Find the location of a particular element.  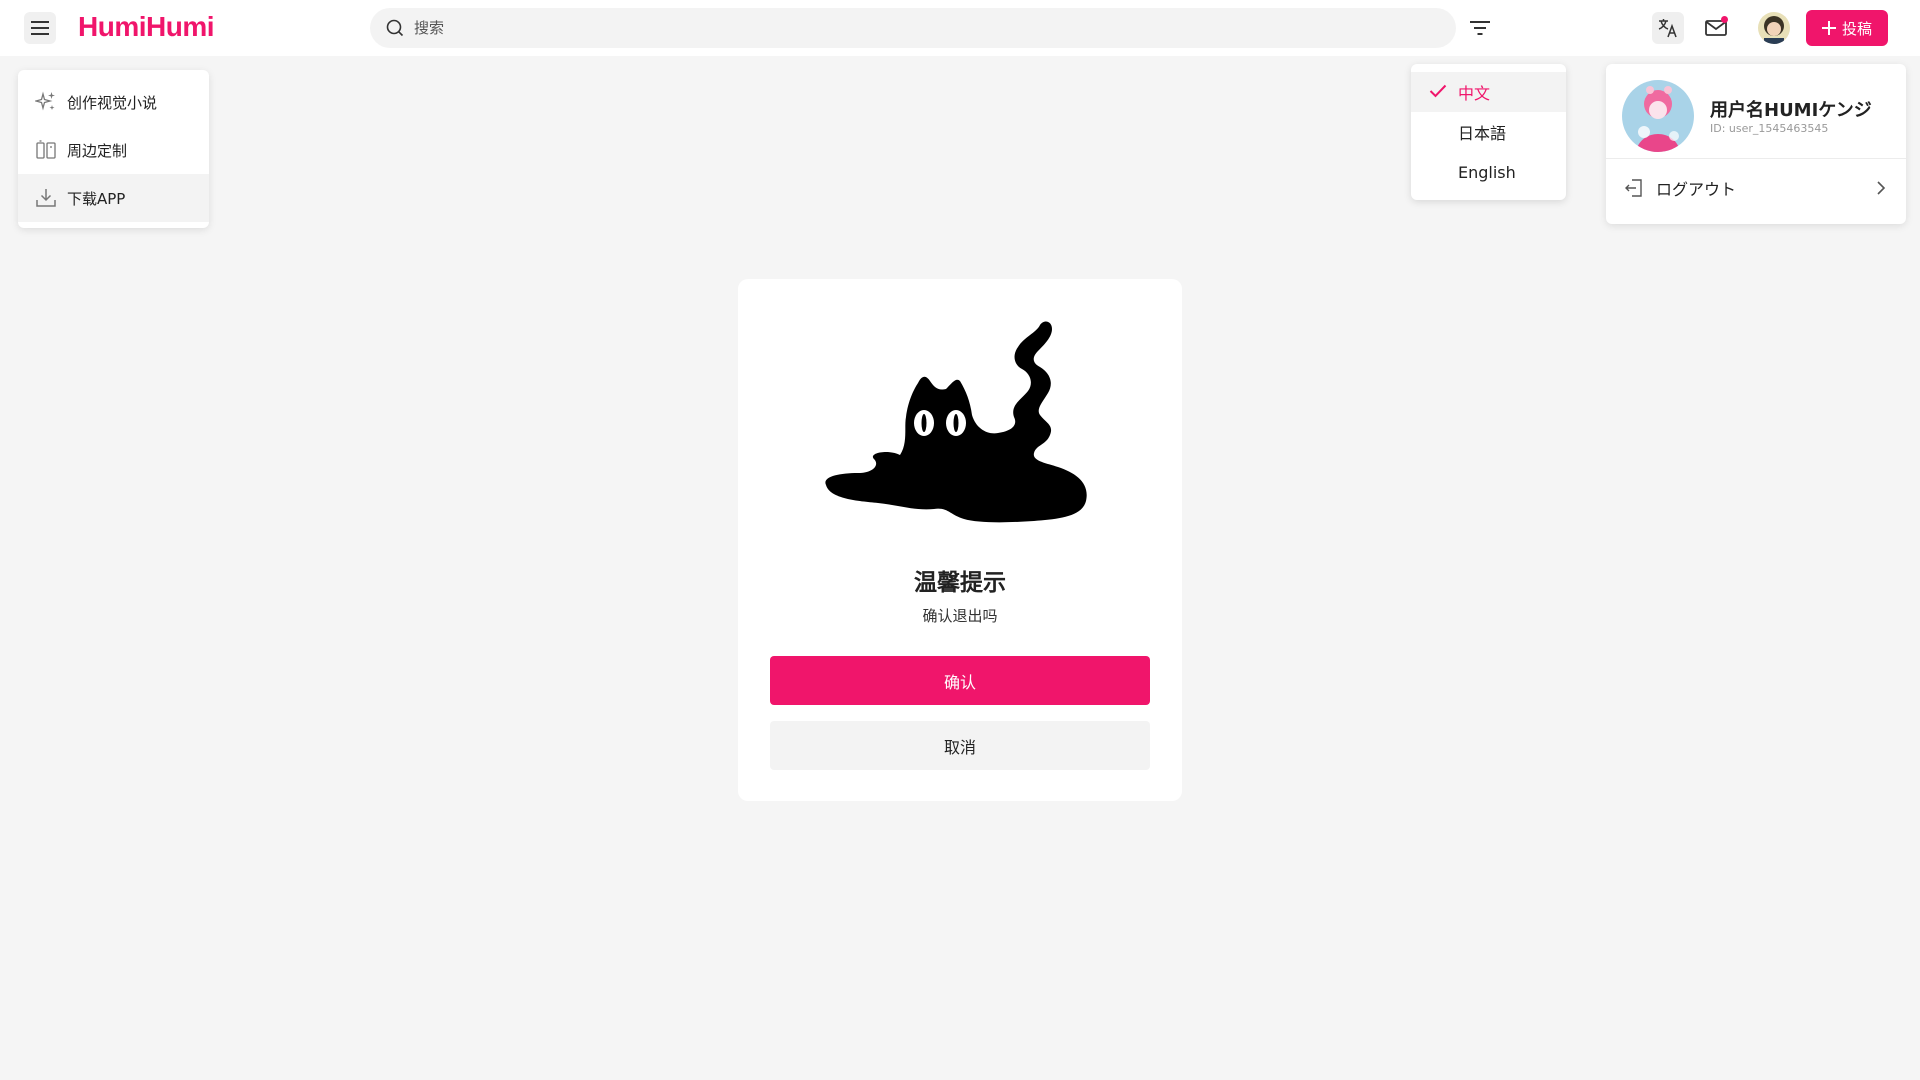

language-button is located at coordinates (1668, 28).